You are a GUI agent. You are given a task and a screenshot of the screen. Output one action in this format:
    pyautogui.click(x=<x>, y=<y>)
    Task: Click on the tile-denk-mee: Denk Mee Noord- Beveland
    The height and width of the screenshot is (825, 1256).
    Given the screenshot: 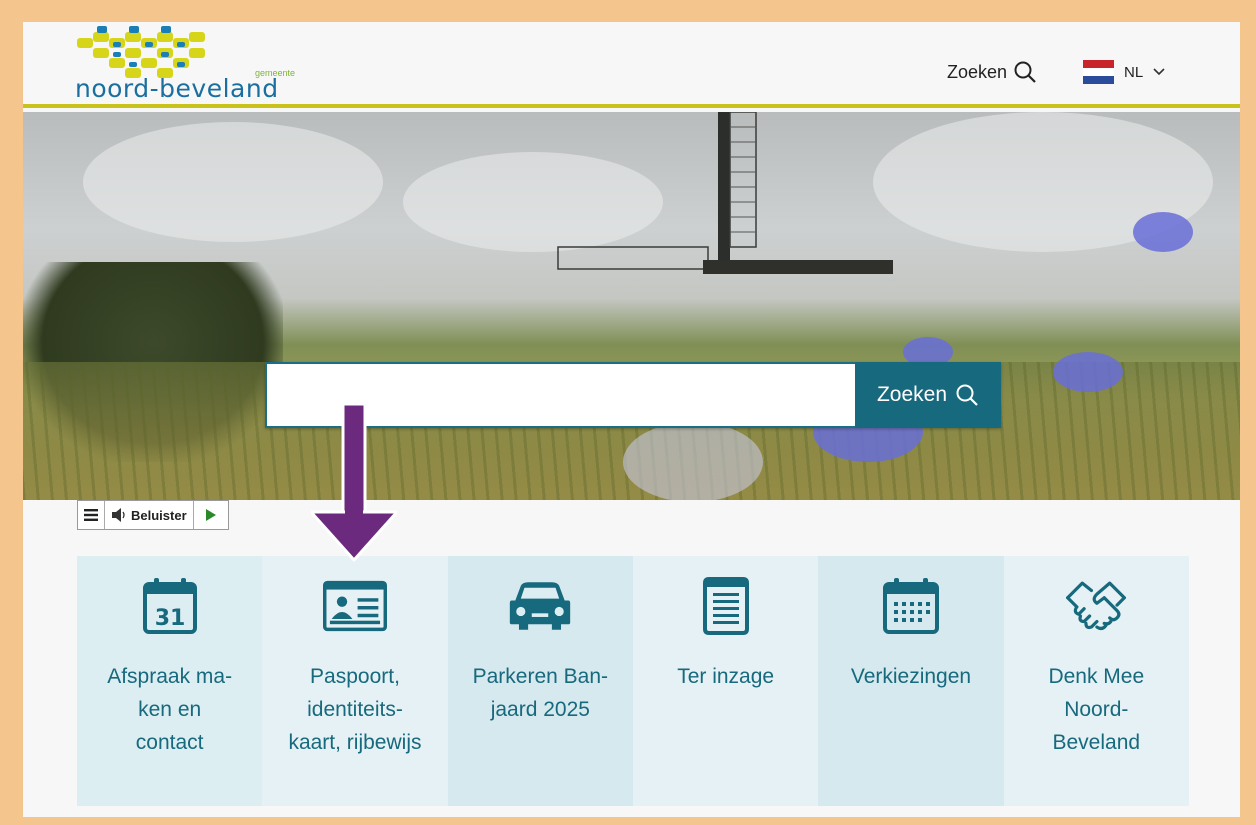 What is the action you would take?
    pyautogui.click(x=1096, y=681)
    